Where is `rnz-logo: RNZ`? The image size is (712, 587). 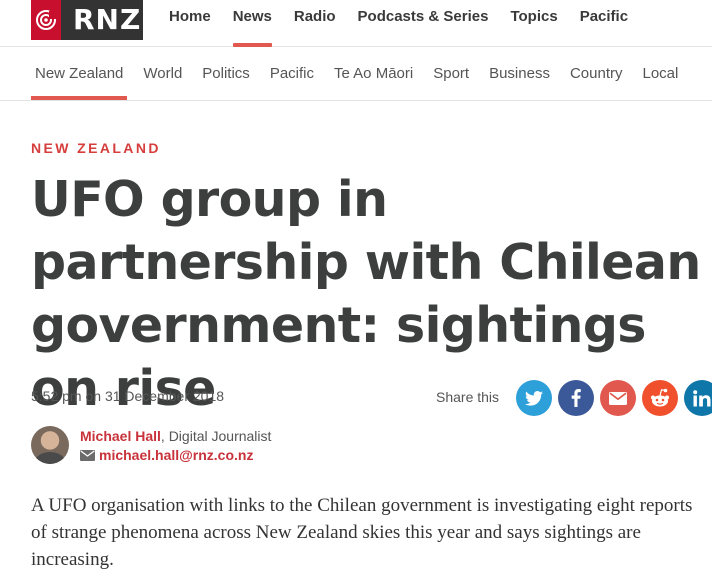 rnz-logo: RNZ is located at coordinates (87, 20).